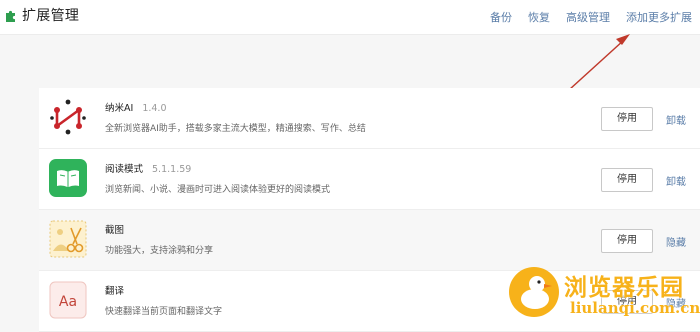  I want to click on extension-version: 1.4.0, so click(154, 108).